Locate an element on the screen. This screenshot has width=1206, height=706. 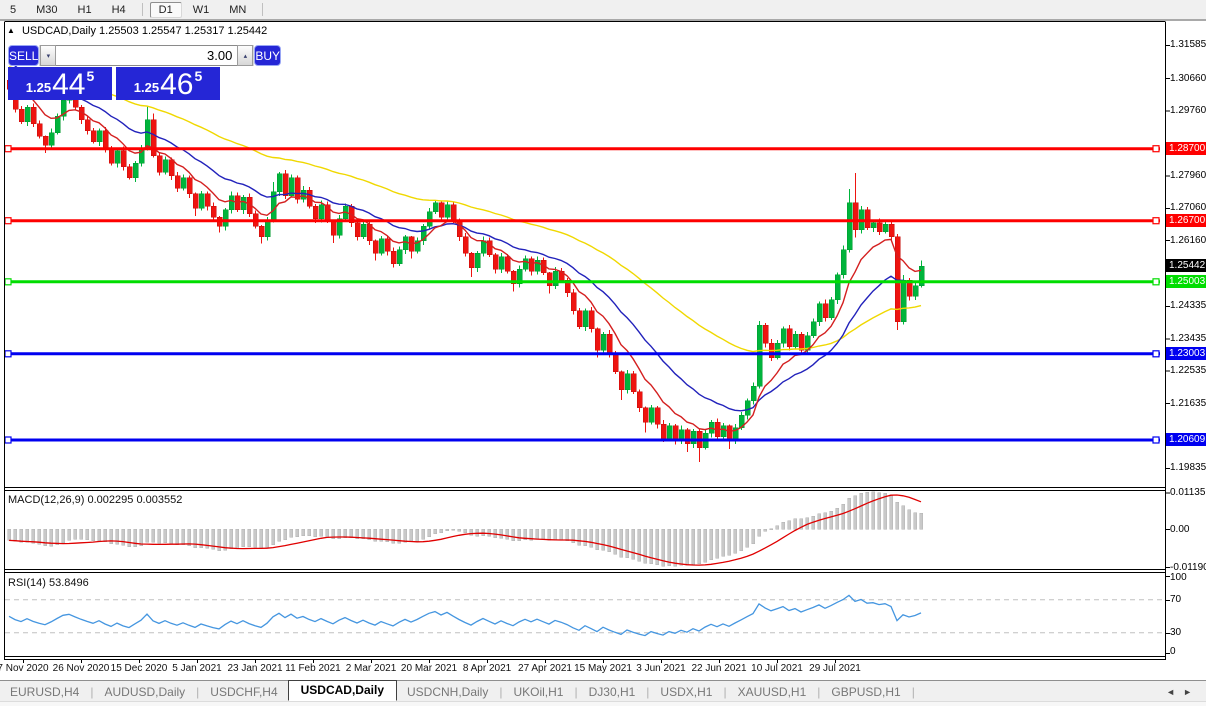
level-price-label-1.20609: 1.20609 is located at coordinates (1186, 439).